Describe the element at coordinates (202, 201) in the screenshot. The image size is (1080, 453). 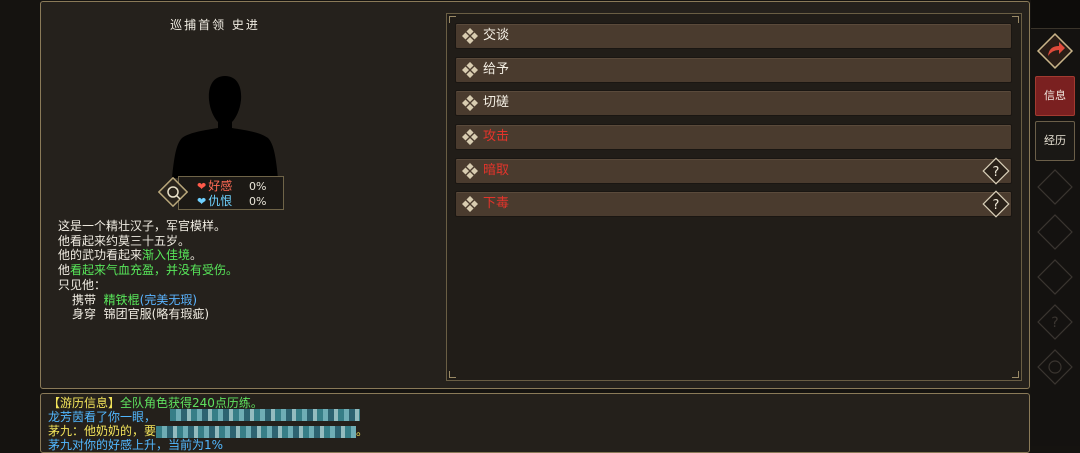
I see `hatred-heart-icon: ❤` at that location.